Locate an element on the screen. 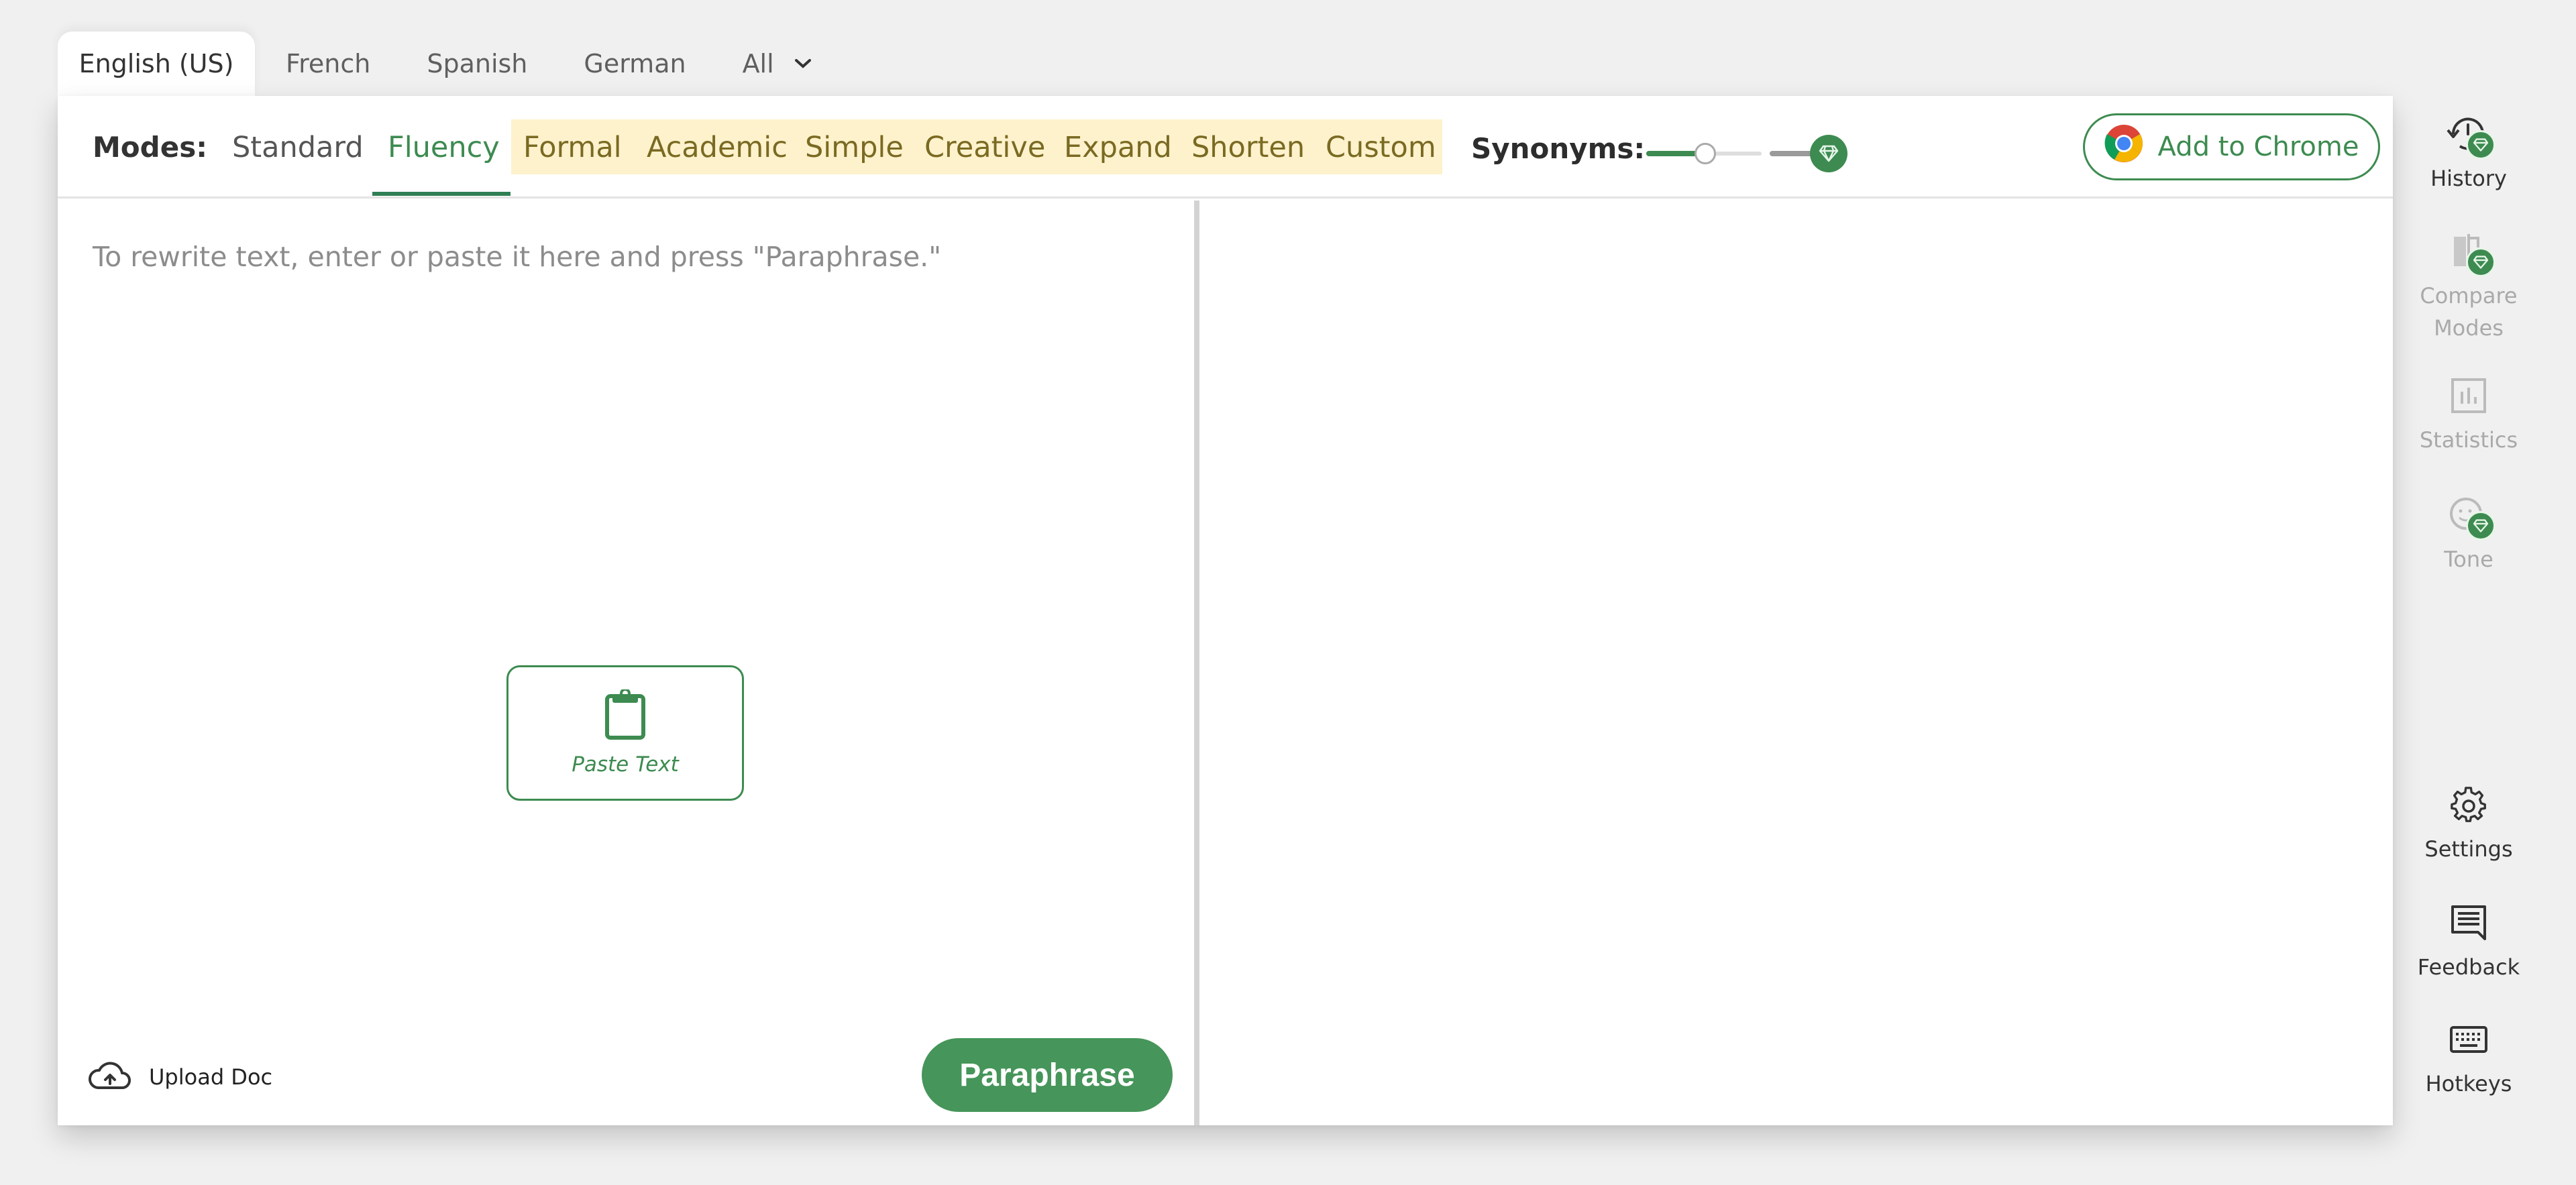 This screenshot has height=1185, width=2576. sidebar-item-settings: Settings is located at coordinates (2469, 821).